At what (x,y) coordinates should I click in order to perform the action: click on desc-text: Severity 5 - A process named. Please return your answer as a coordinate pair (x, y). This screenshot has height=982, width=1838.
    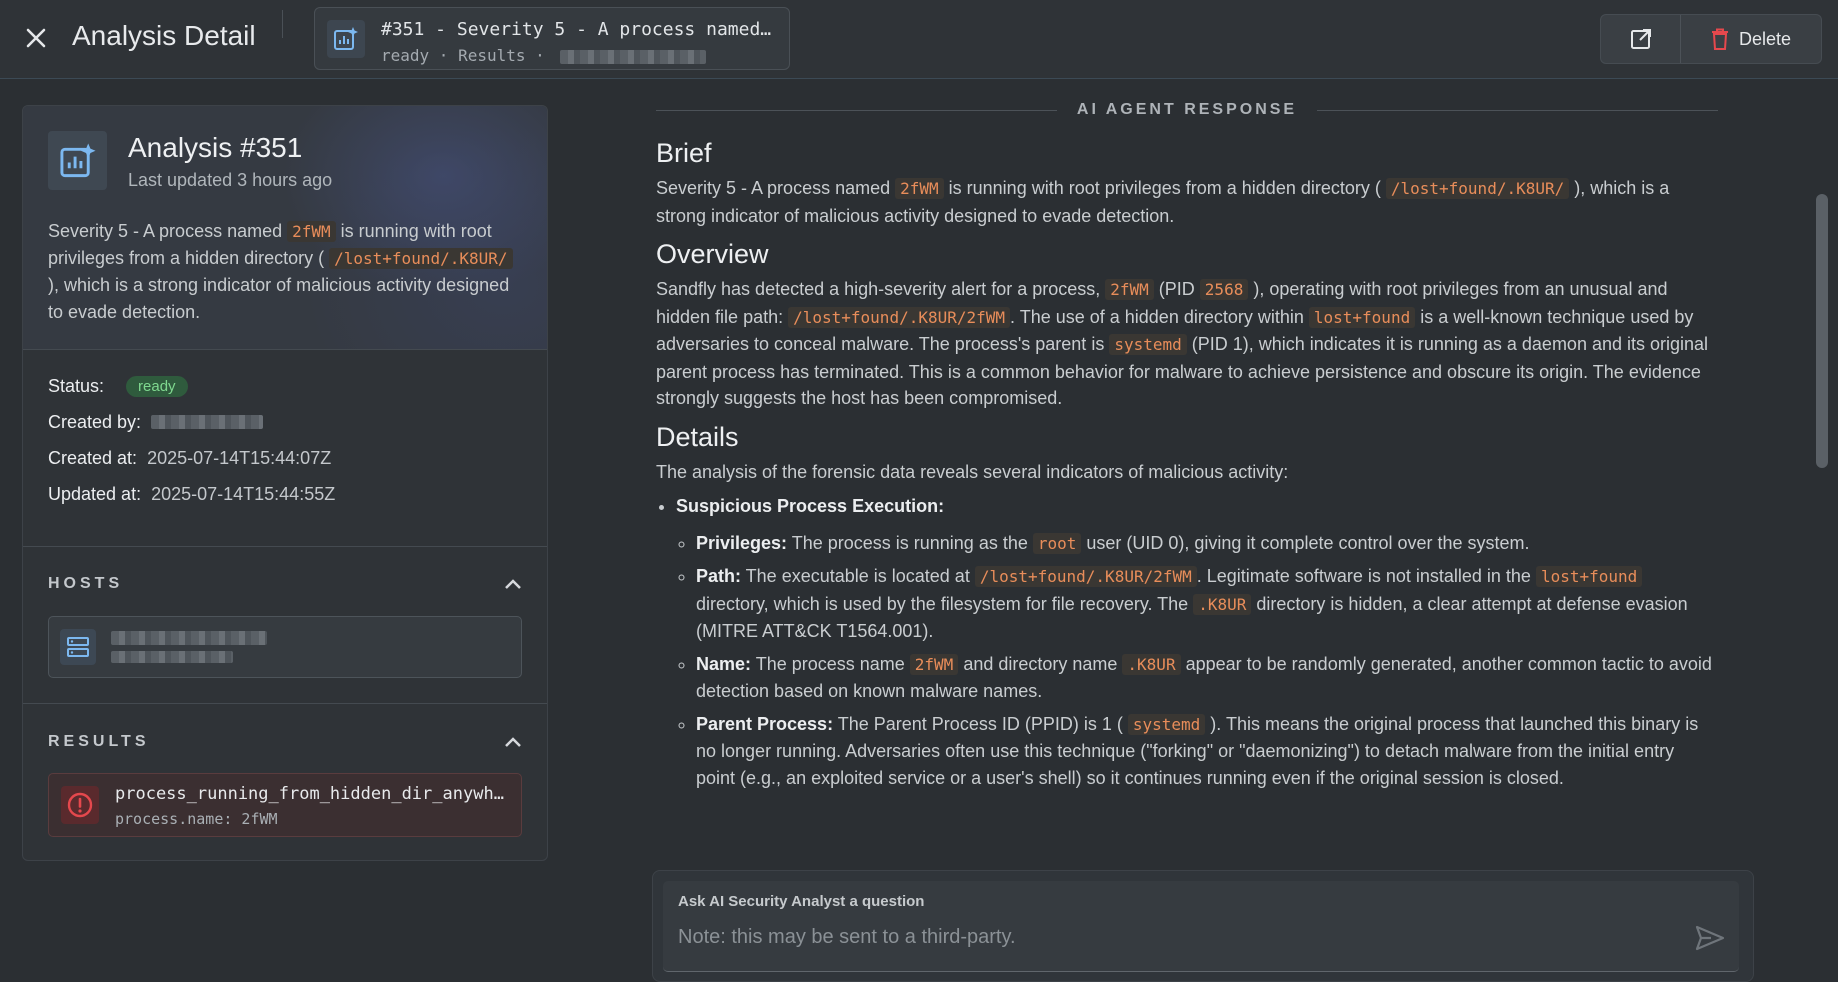
    Looking at the image, I should click on (168, 231).